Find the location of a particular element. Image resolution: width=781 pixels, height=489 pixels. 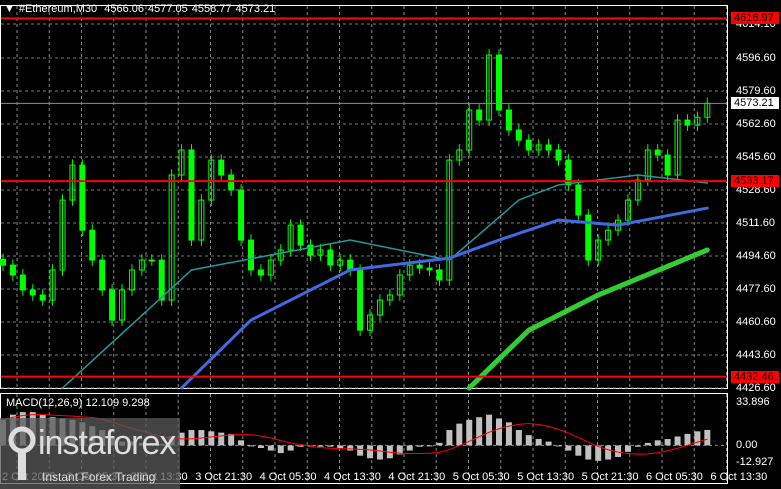

time-label: 4 Oct 05:30 is located at coordinates (288, 477).